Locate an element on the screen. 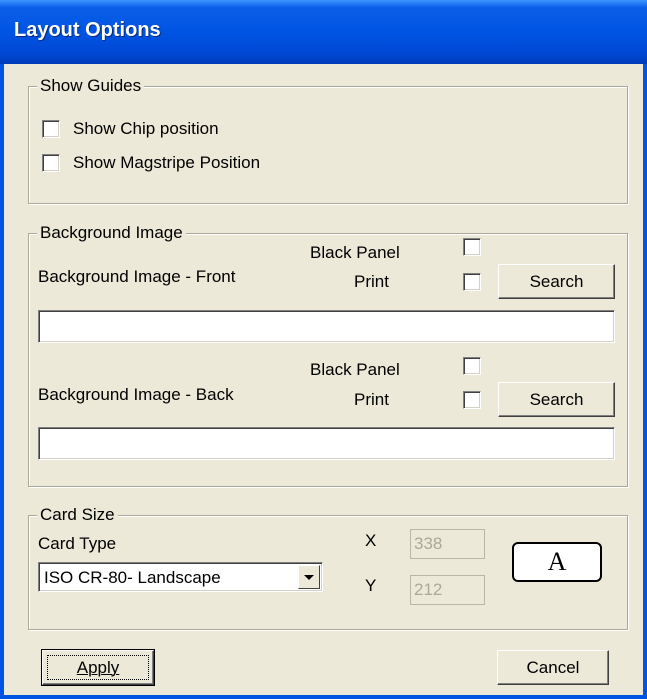  background-back-label: Background Image - Back is located at coordinates (136, 394).